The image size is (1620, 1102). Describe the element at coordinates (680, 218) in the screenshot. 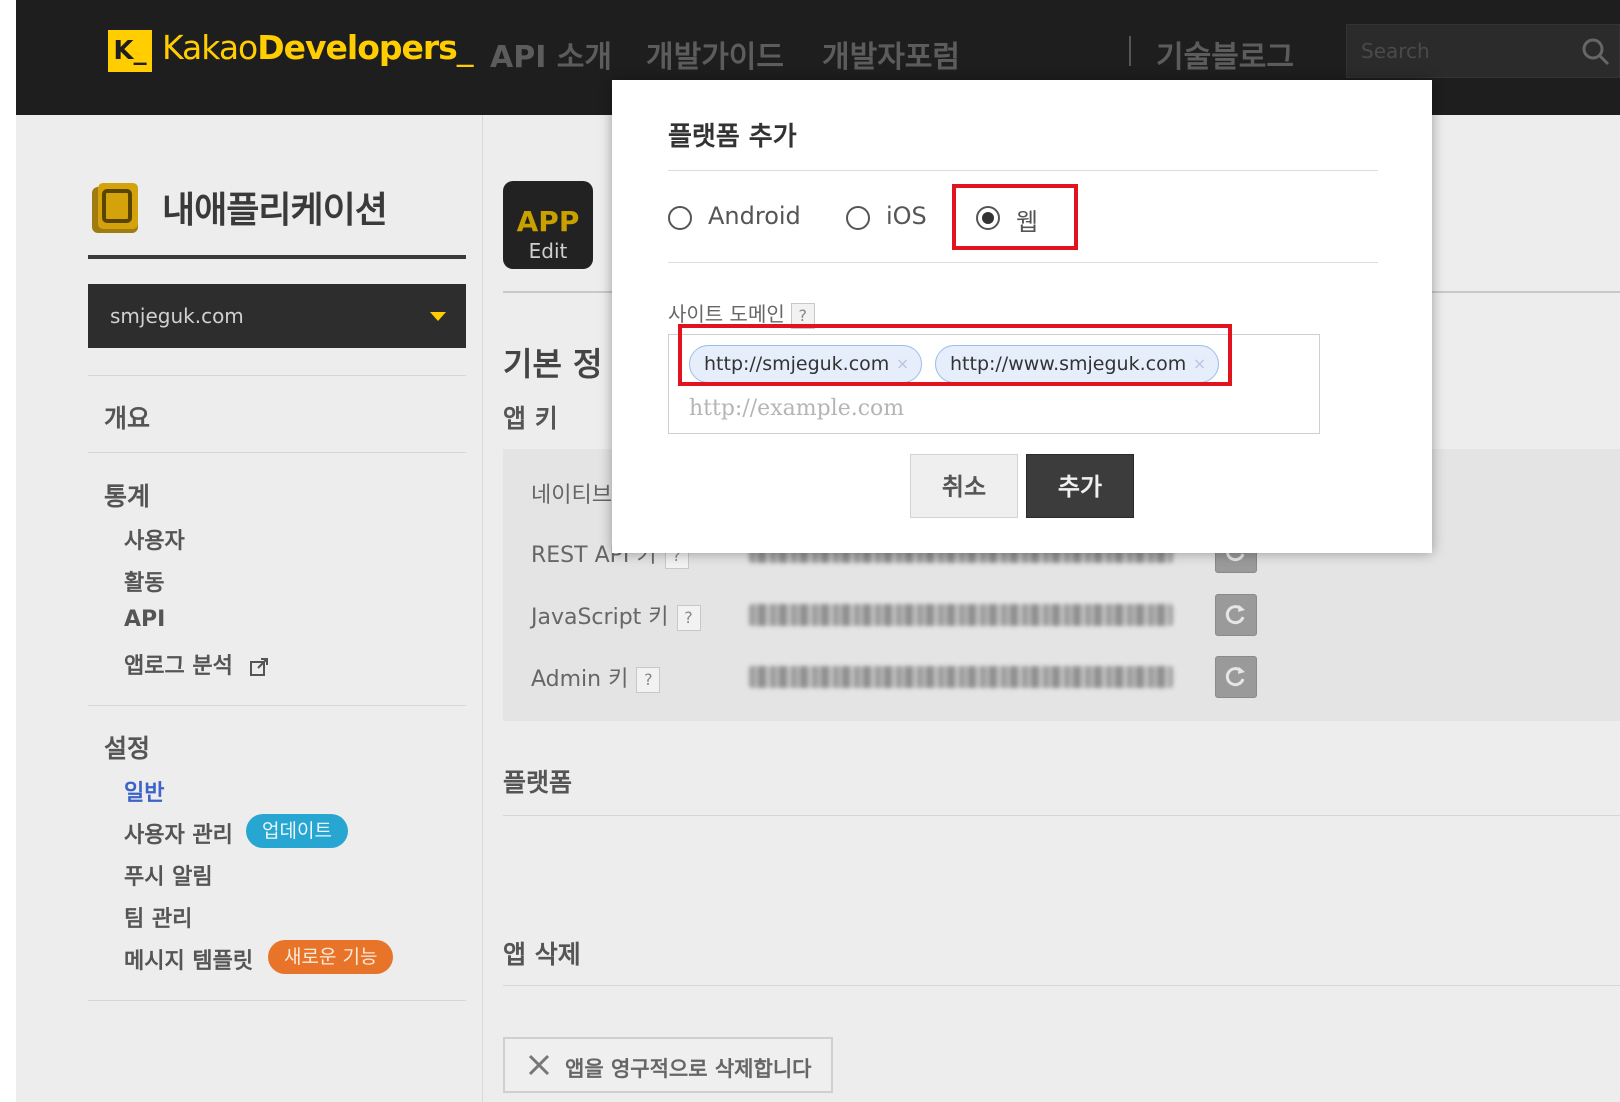

I see `radio-android-circle` at that location.